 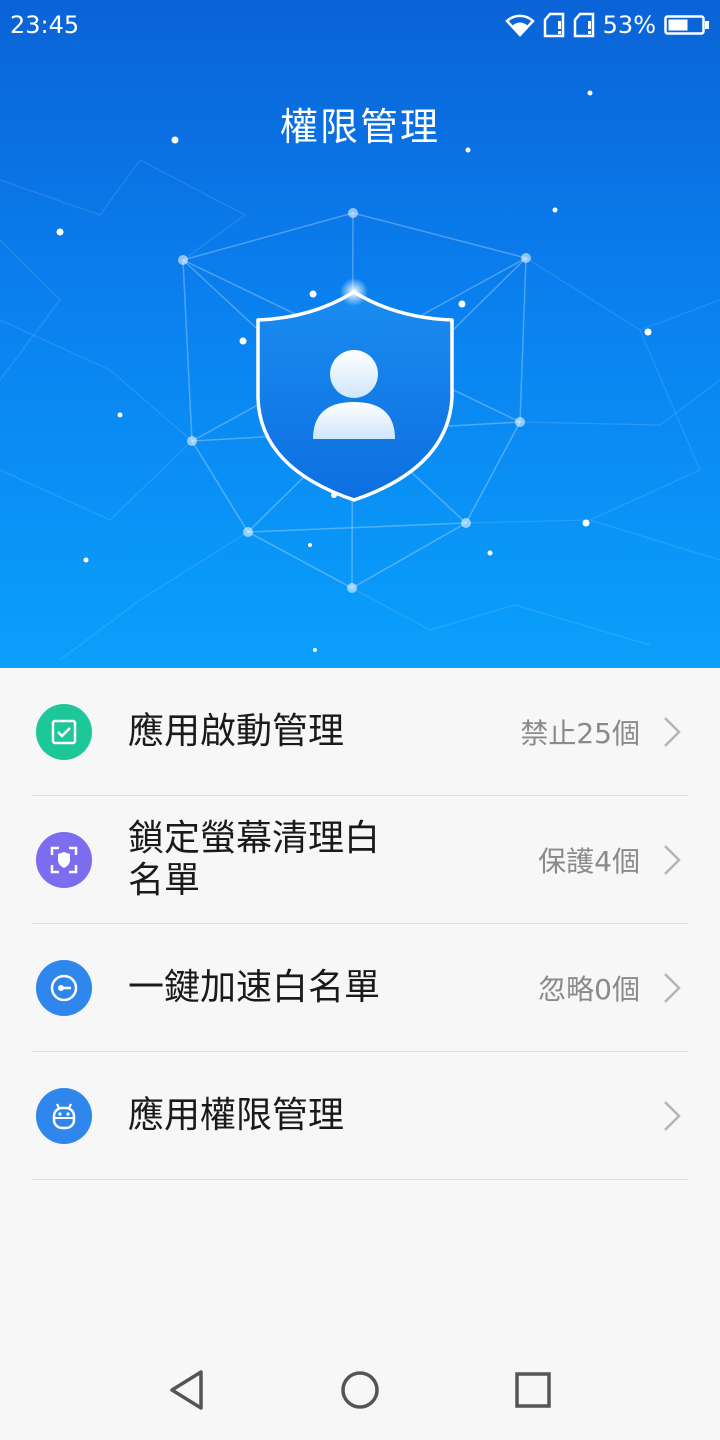 What do you see at coordinates (359, 127) in the screenshot?
I see `page-title: 權限管理` at bounding box center [359, 127].